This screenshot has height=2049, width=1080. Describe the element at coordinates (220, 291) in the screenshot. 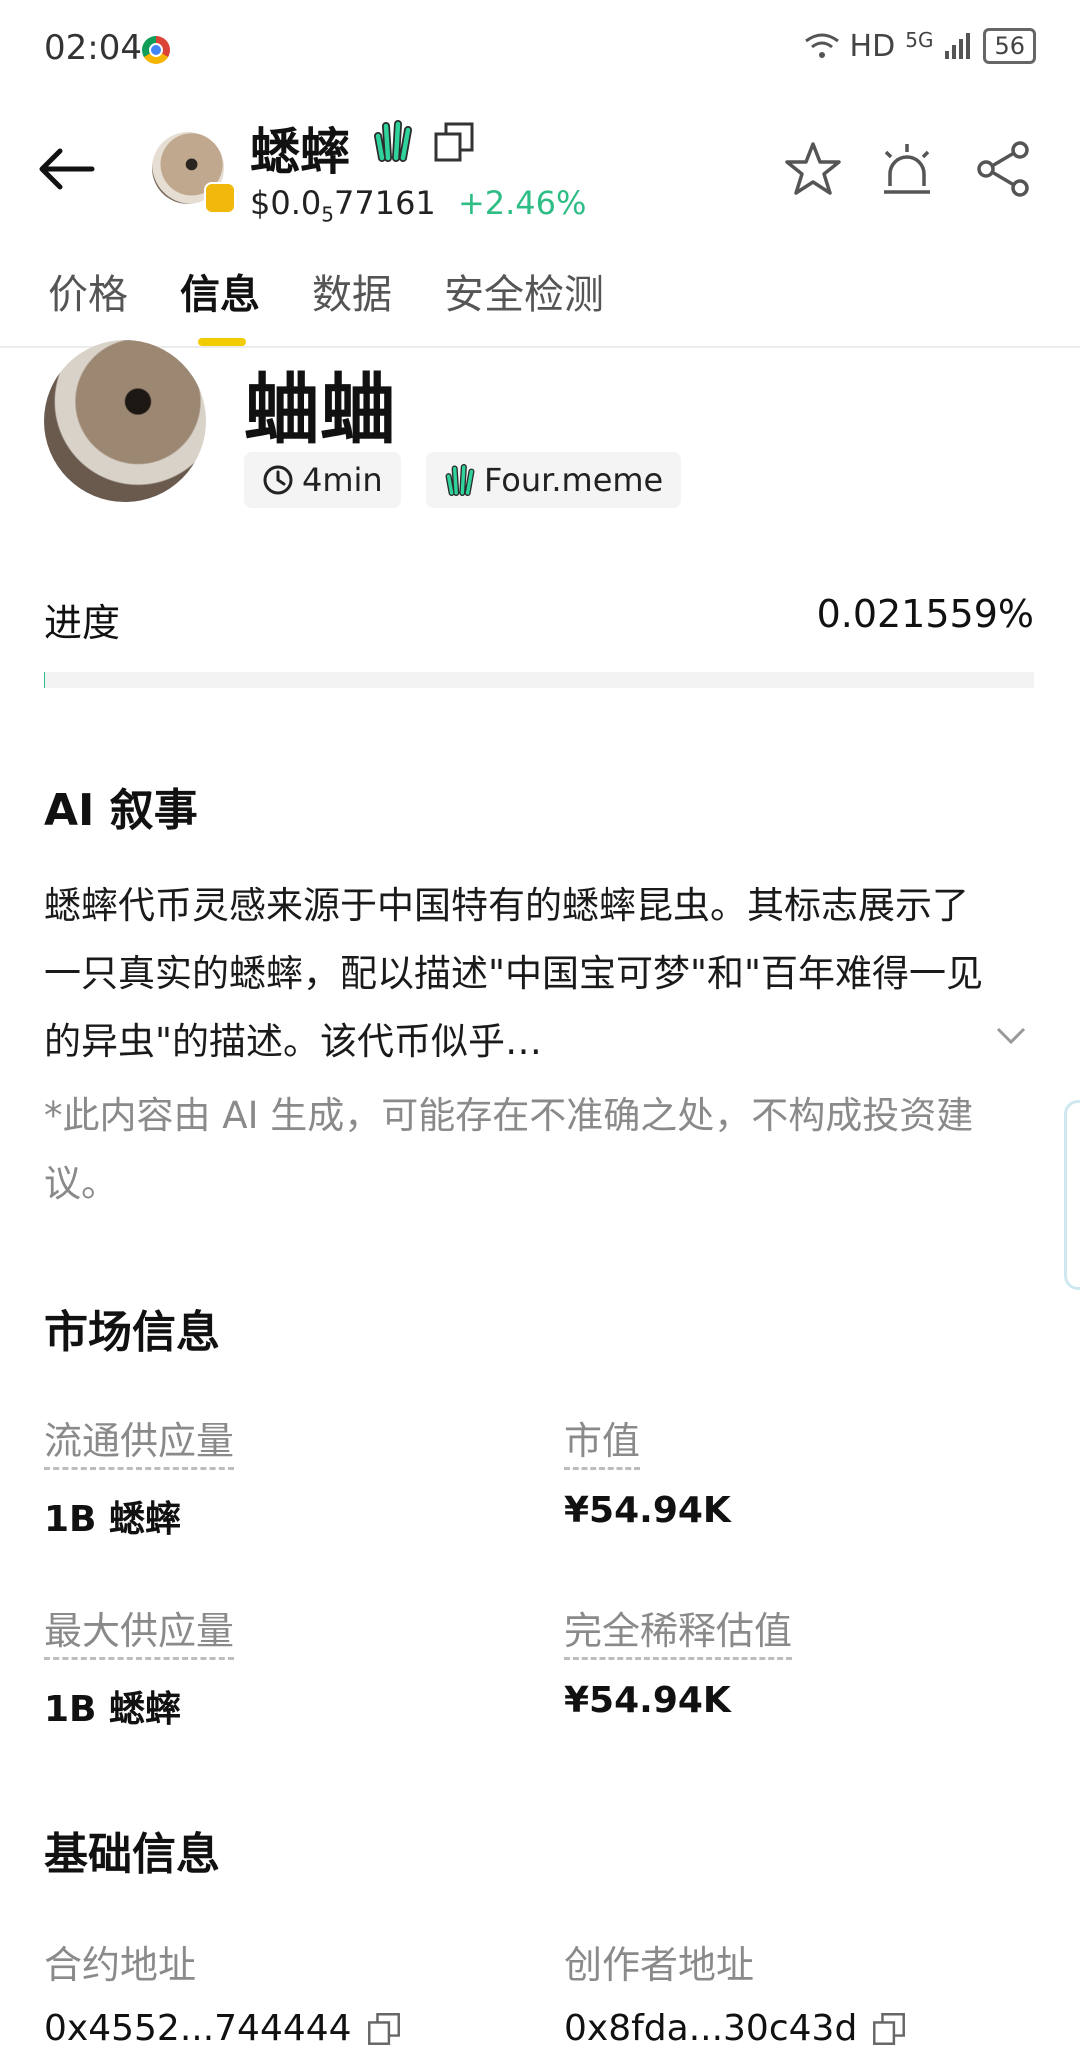

I see `tab-info: 信息` at that location.